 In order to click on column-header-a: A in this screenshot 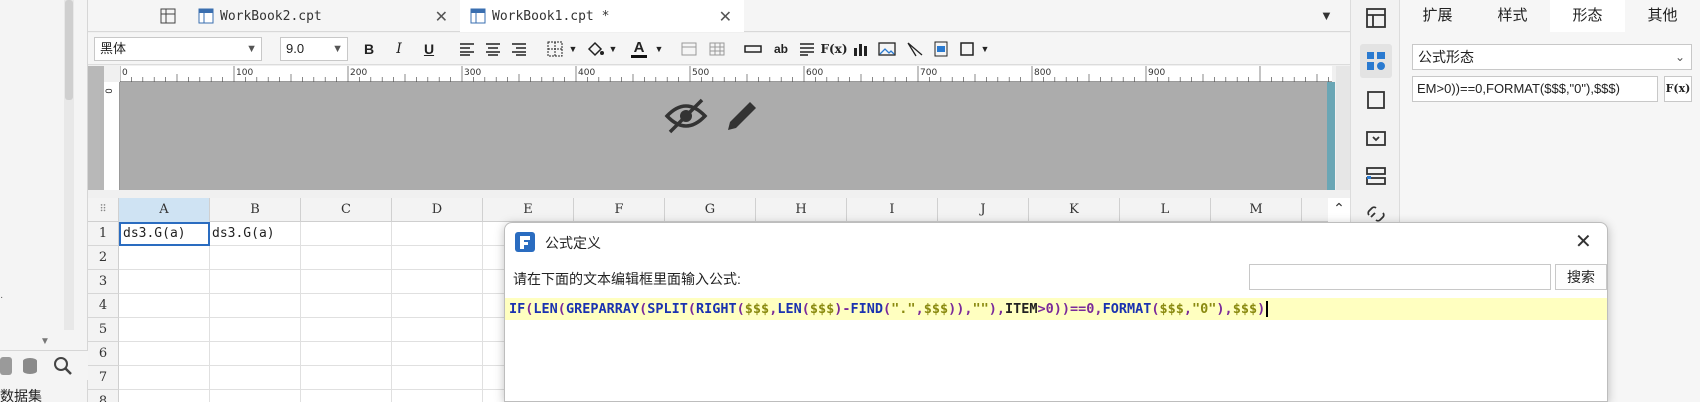, I will do `click(164, 210)`.